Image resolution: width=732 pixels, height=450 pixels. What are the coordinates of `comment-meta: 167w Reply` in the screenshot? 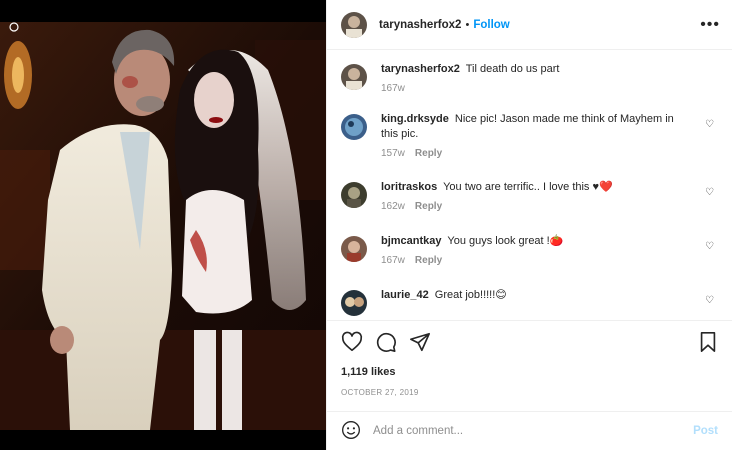 It's located at (536, 260).